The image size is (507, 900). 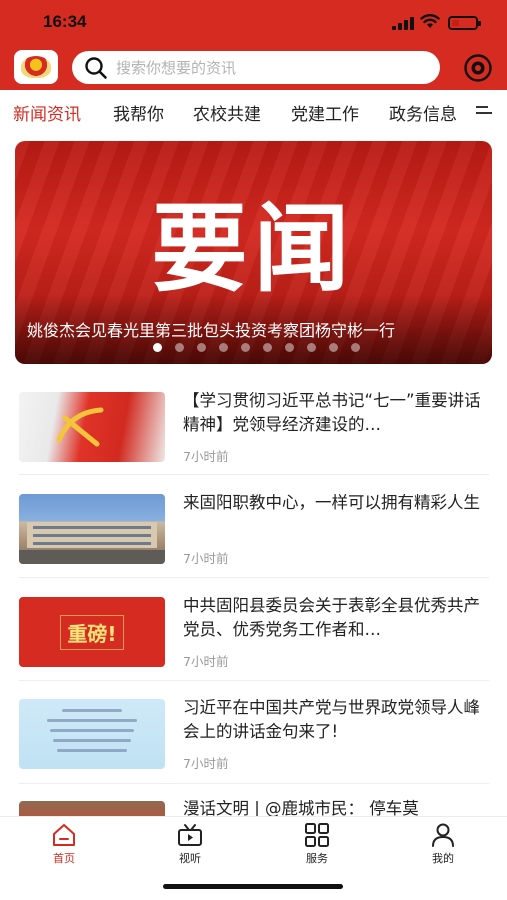 I want to click on message-icon, so click(x=478, y=68).